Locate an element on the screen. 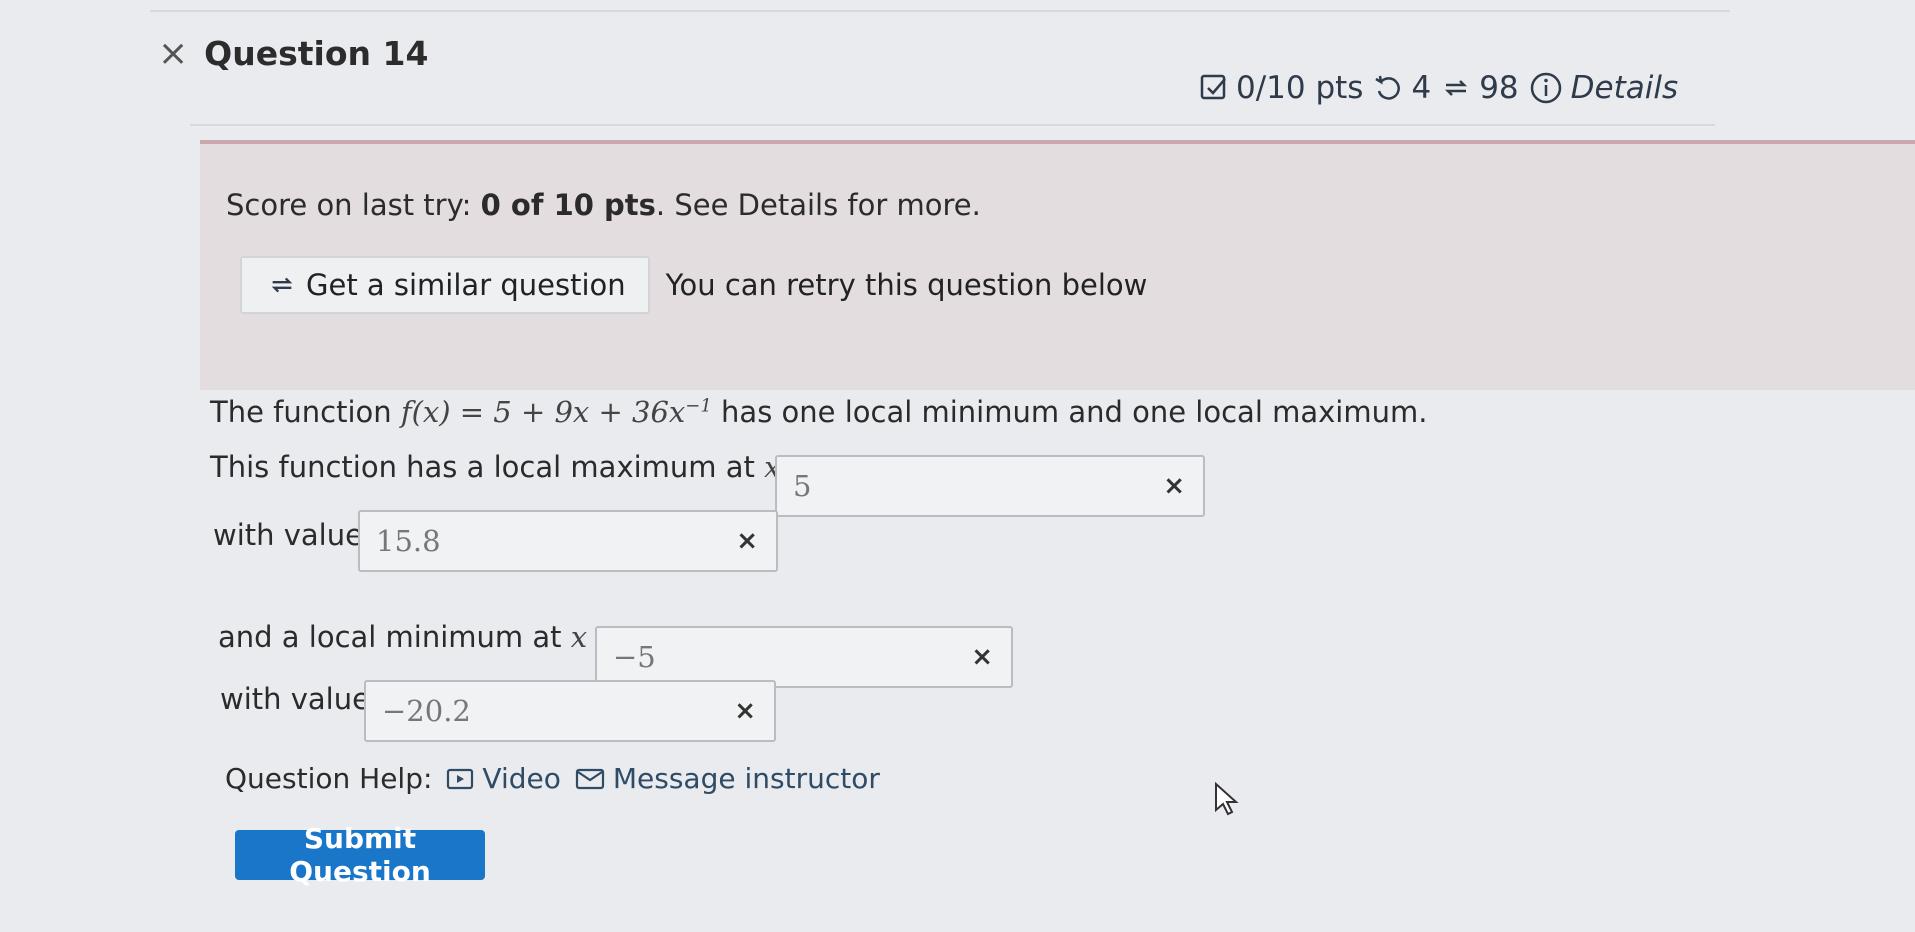 The width and height of the screenshot is (1915, 932). max-value-input: 15.8 × is located at coordinates (568, 541).